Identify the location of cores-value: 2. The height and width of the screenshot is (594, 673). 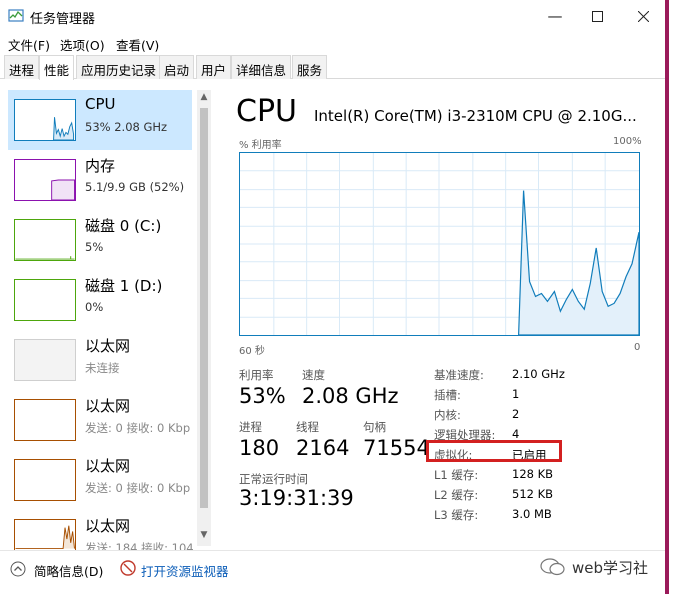
(516, 414).